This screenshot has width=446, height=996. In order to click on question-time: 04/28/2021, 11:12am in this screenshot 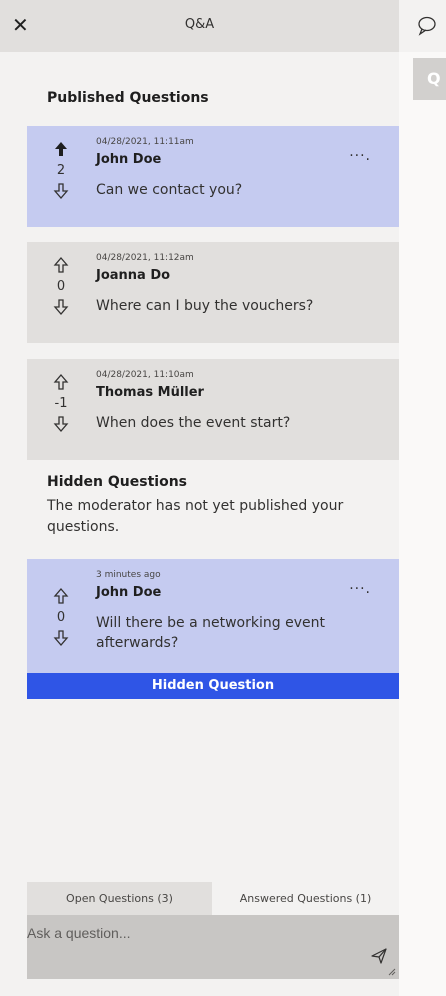, I will do `click(145, 258)`.